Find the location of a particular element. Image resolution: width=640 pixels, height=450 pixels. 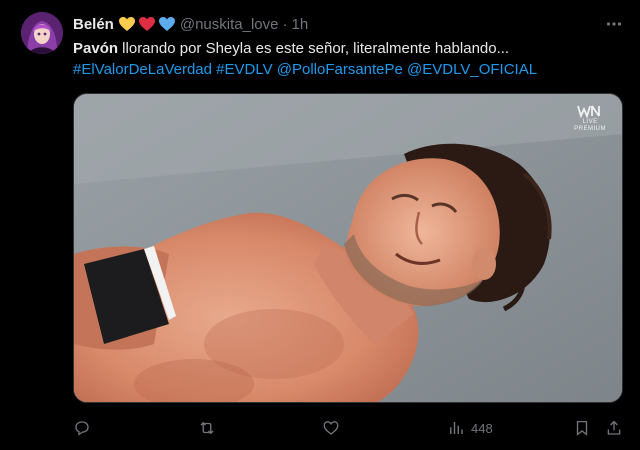

mention-link: @EVDLV_OFICIAL is located at coordinates (472, 69).